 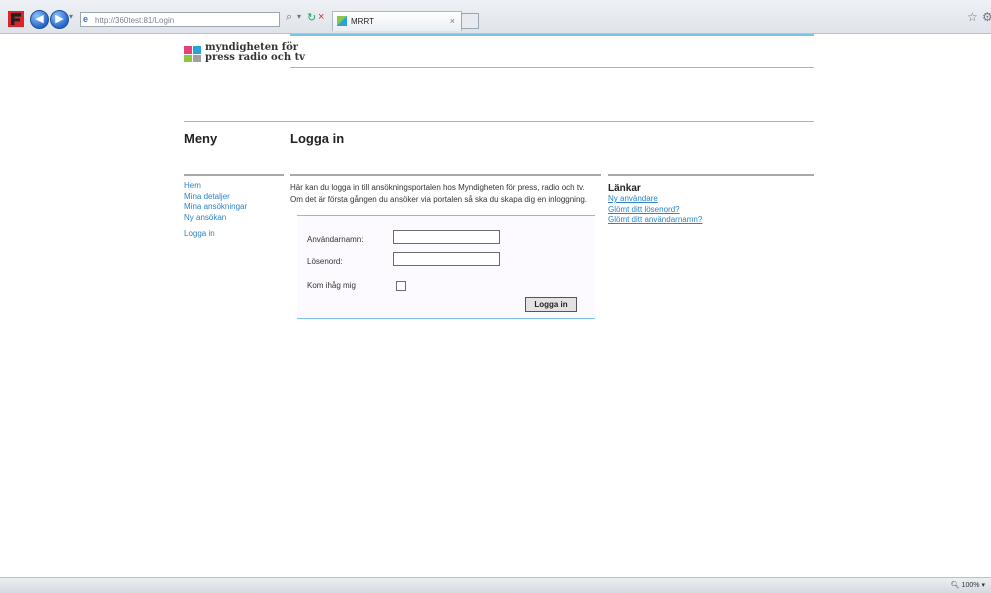 What do you see at coordinates (972, 17) in the screenshot?
I see `favorites-star-icon: ☆` at bounding box center [972, 17].